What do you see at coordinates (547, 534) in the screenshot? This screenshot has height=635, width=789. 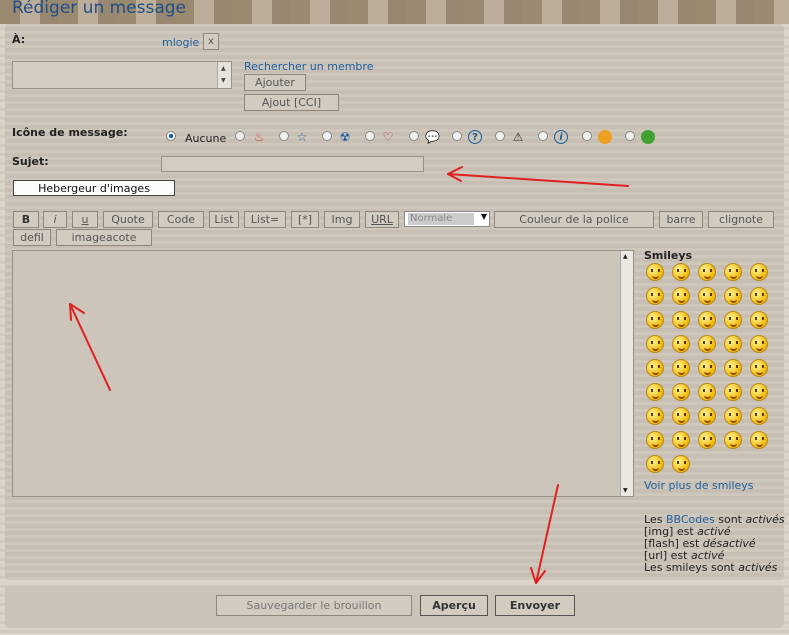 I see `arrow-to-send` at bounding box center [547, 534].